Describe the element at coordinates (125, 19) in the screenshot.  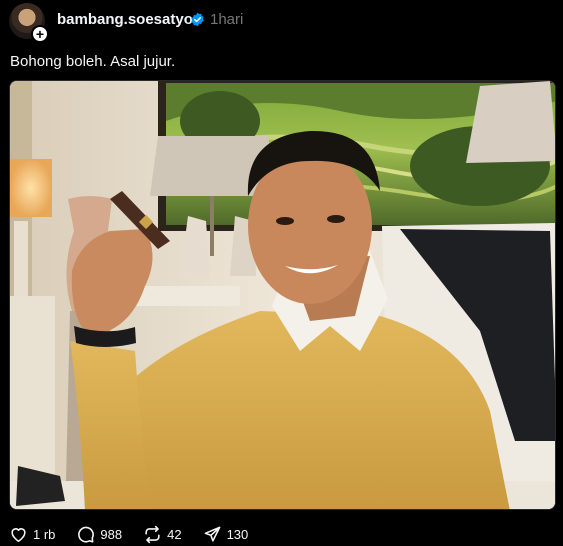
I see `author-username: bambang.soesatyo` at that location.